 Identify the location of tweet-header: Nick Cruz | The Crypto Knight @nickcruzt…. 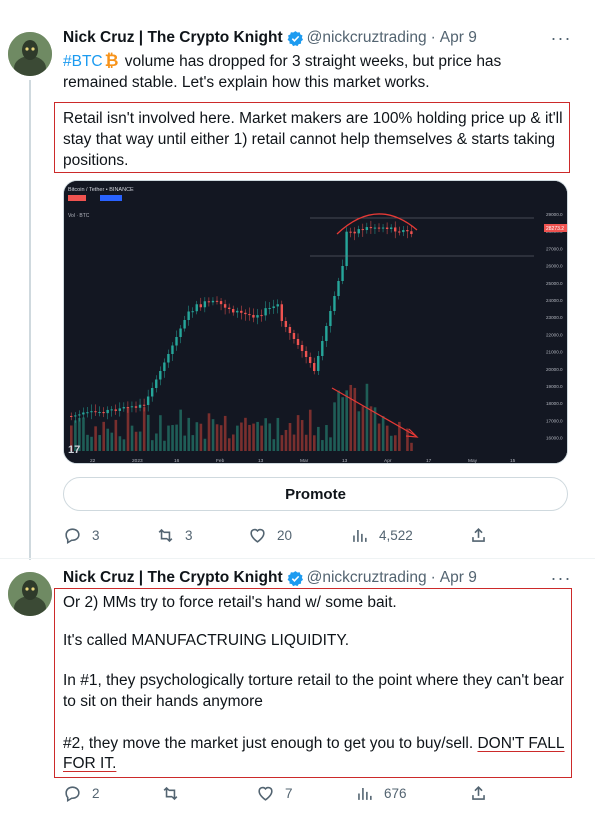
(270, 578).